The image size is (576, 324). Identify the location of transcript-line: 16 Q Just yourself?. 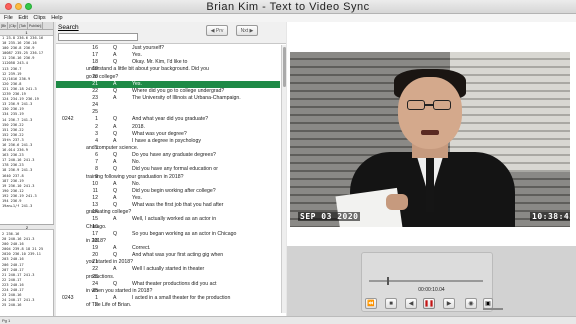
(168, 48).